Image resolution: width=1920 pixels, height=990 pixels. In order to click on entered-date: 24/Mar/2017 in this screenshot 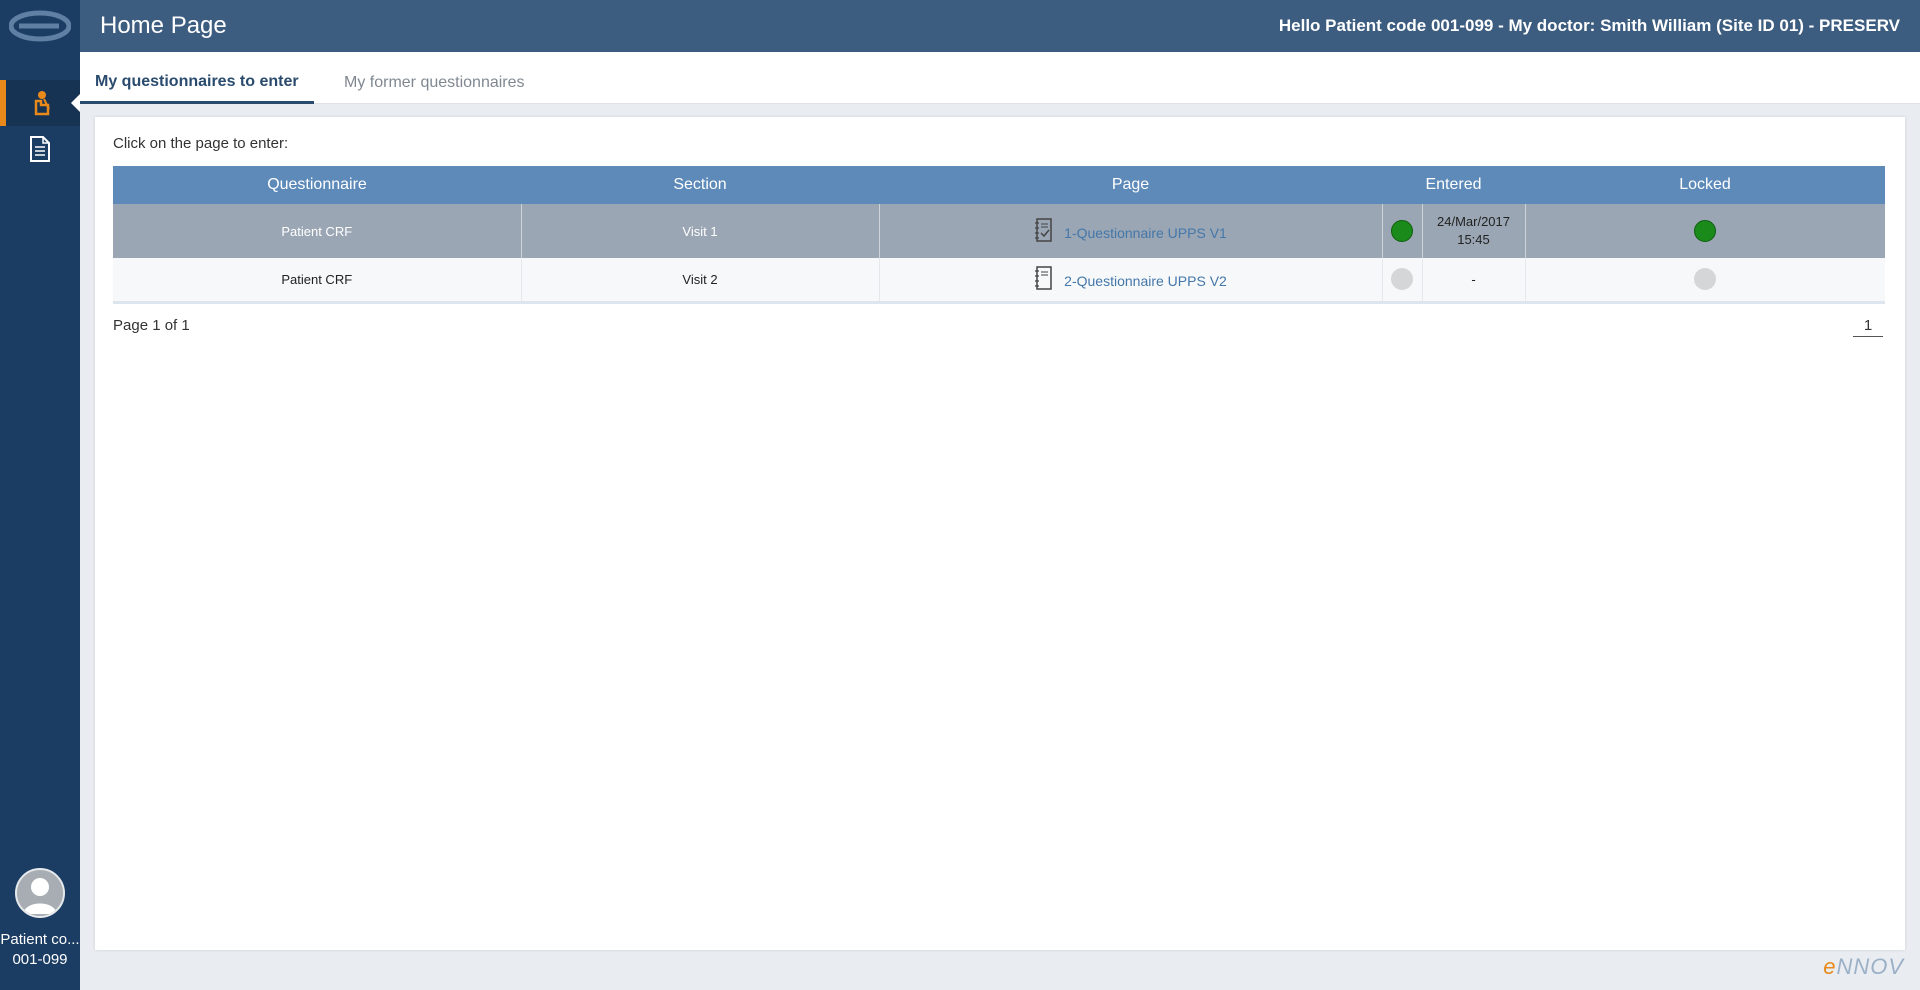, I will do `click(1473, 221)`.